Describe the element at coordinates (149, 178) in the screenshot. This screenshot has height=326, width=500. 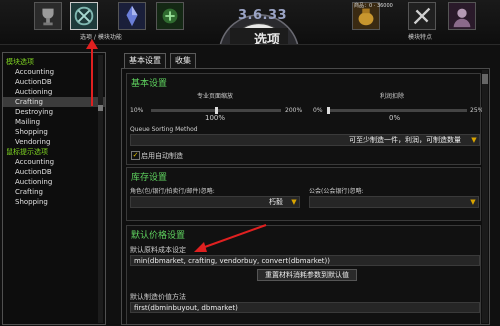
I see `inventory-settings-title: 库存设置` at that location.